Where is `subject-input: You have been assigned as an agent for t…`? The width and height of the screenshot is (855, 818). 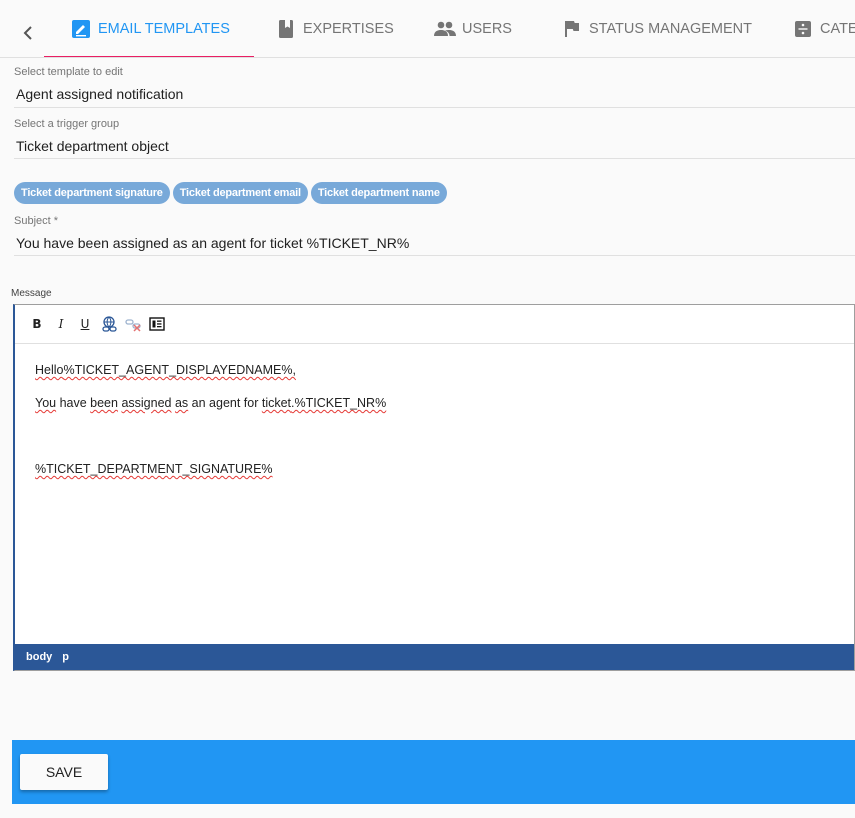
subject-input: You have been assigned as an agent for t… is located at coordinates (434, 243).